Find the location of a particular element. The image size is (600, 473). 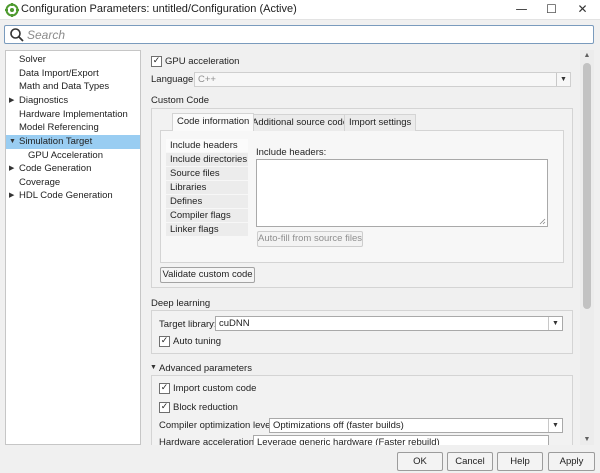

deep-learning-heading: Deep learning is located at coordinates (181, 303).